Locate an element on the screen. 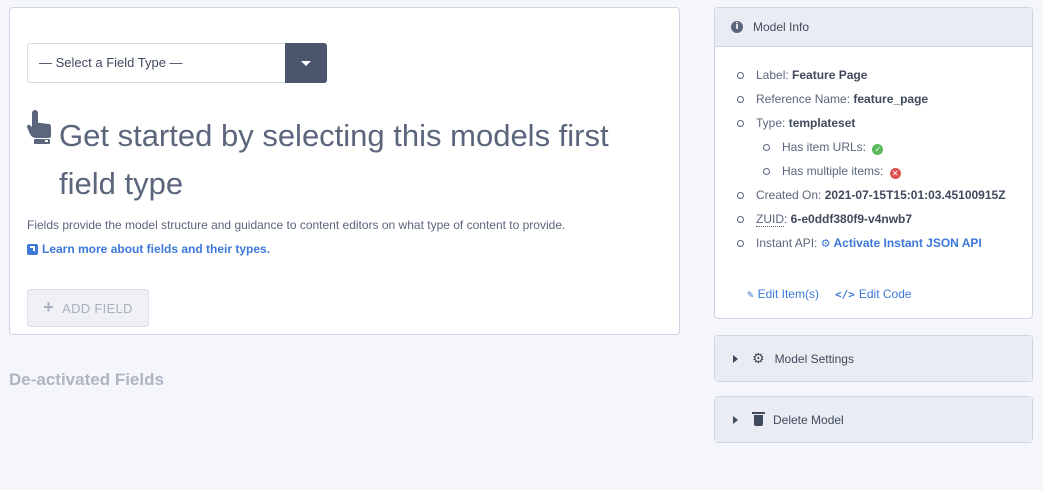 The image size is (1043, 490). created-key: Created On: is located at coordinates (789, 195).